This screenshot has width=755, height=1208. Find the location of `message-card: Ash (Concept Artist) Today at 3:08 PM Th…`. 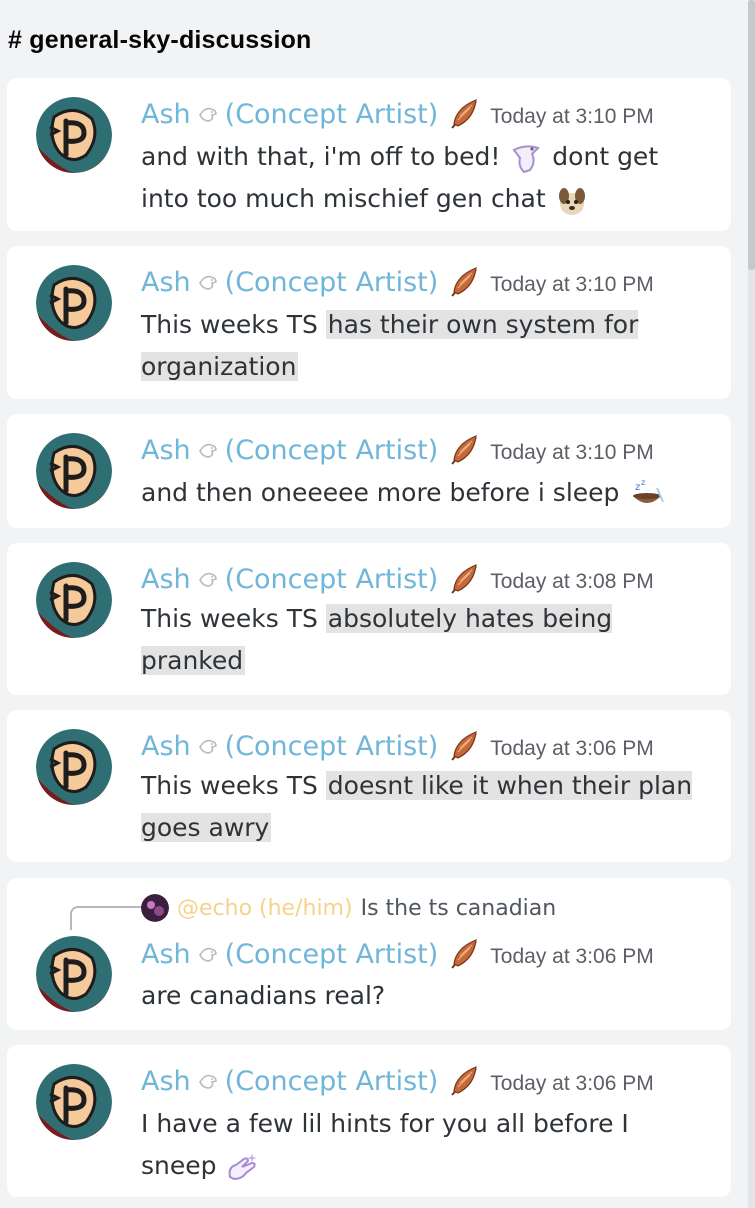

message-card: Ash (Concept Artist) Today at 3:08 PM Th… is located at coordinates (369, 619).